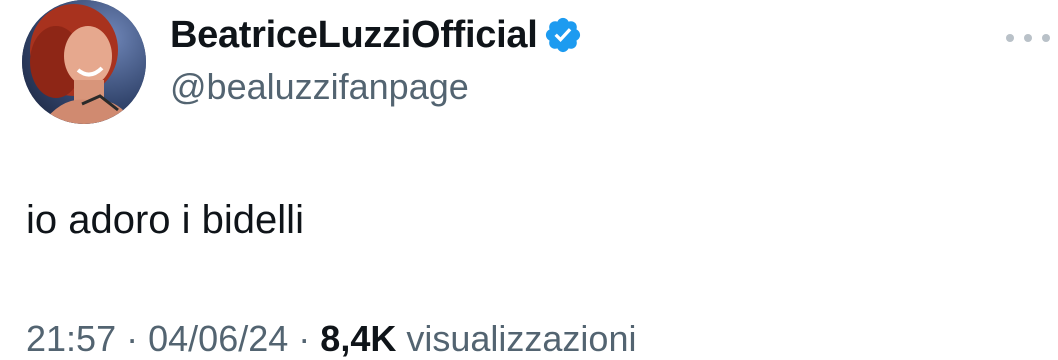 The image size is (1058, 360). I want to click on more-dots-icon, so click(1028, 38).